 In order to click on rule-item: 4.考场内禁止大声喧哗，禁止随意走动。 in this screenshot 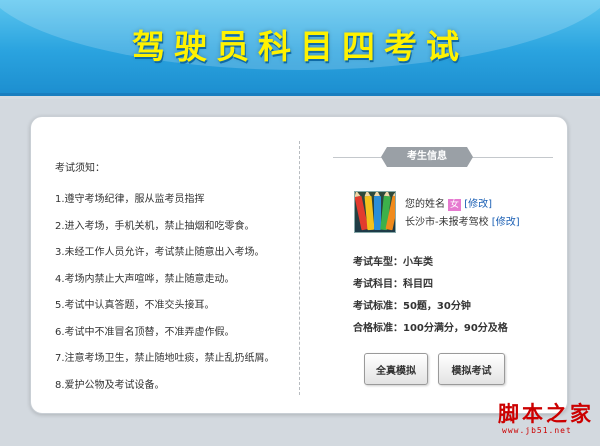, I will do `click(145, 279)`.